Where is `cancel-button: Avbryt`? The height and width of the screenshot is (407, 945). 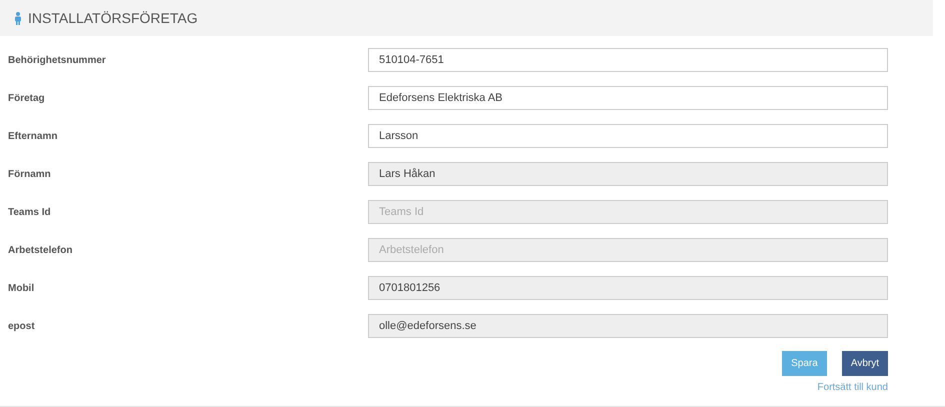 cancel-button: Avbryt is located at coordinates (865, 363).